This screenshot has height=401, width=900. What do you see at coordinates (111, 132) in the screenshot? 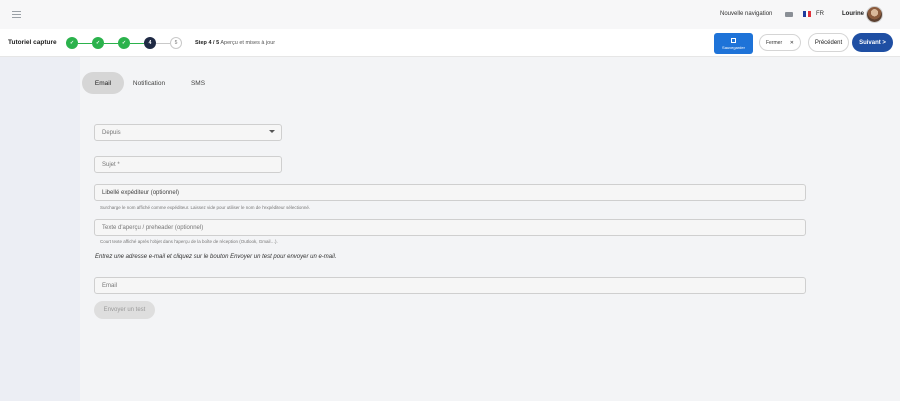
I see `from-select-value: Depuis` at bounding box center [111, 132].